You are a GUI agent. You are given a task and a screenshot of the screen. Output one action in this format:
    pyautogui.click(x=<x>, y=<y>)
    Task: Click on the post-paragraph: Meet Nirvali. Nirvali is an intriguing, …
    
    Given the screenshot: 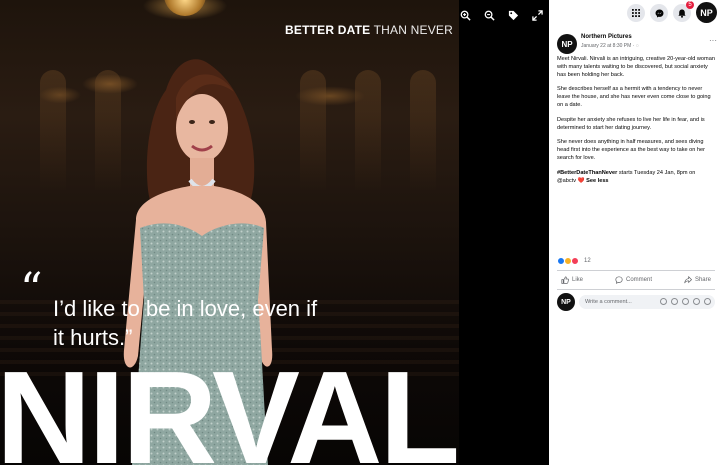 What is the action you would take?
    pyautogui.click(x=636, y=67)
    